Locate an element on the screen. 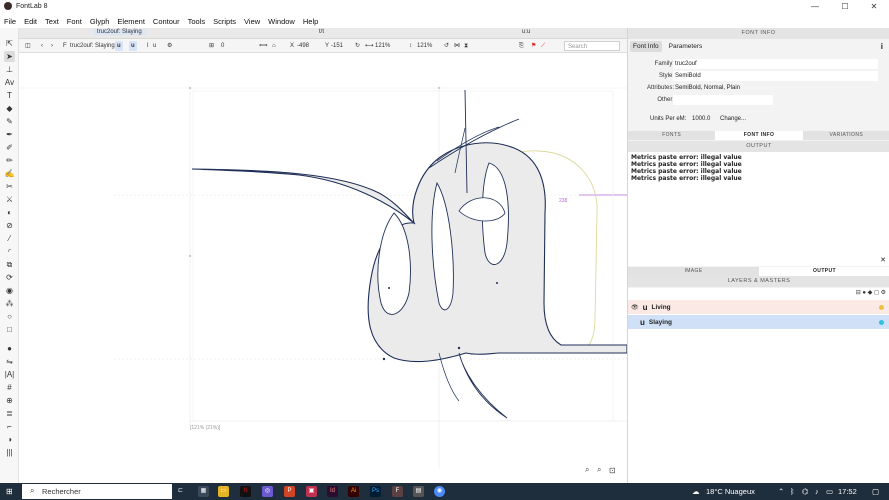 Image resolution: width=889 pixels, height=500 pixels. glyph-chip-2: u is located at coordinates (133, 46).